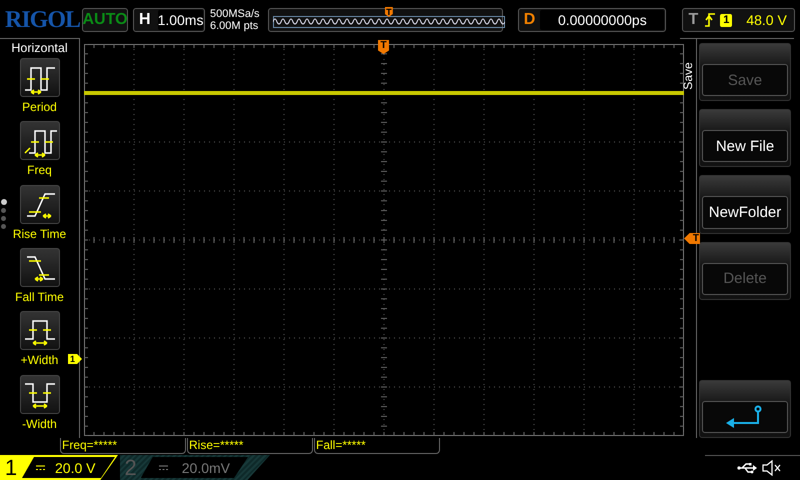 This screenshot has height=480, width=800. Describe the element at coordinates (145, 20) in the screenshot. I see `timebase-label: H` at that location.